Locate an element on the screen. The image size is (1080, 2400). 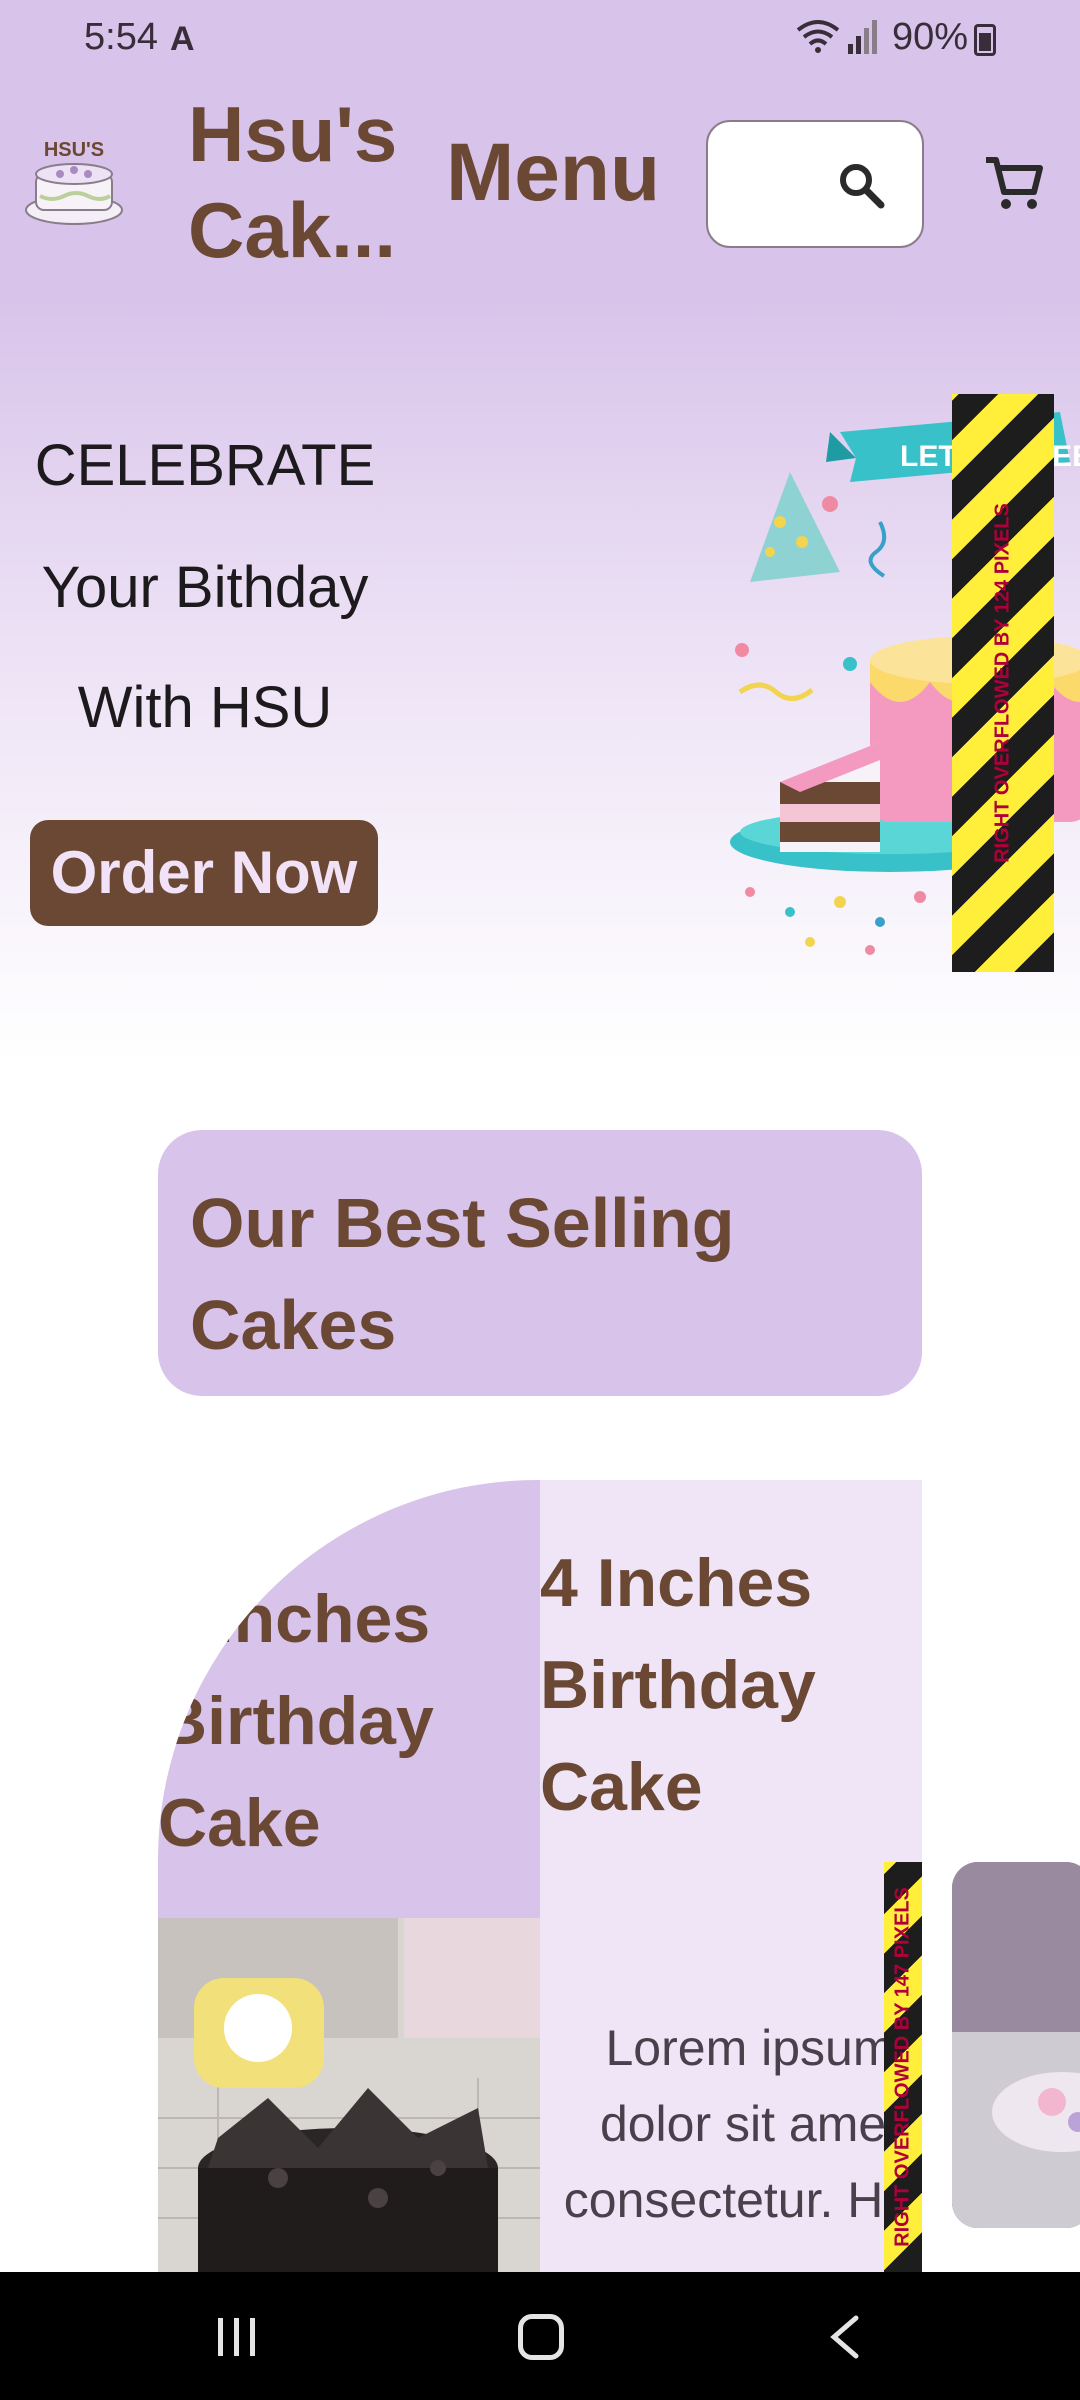
search-icon is located at coordinates (861, 185).